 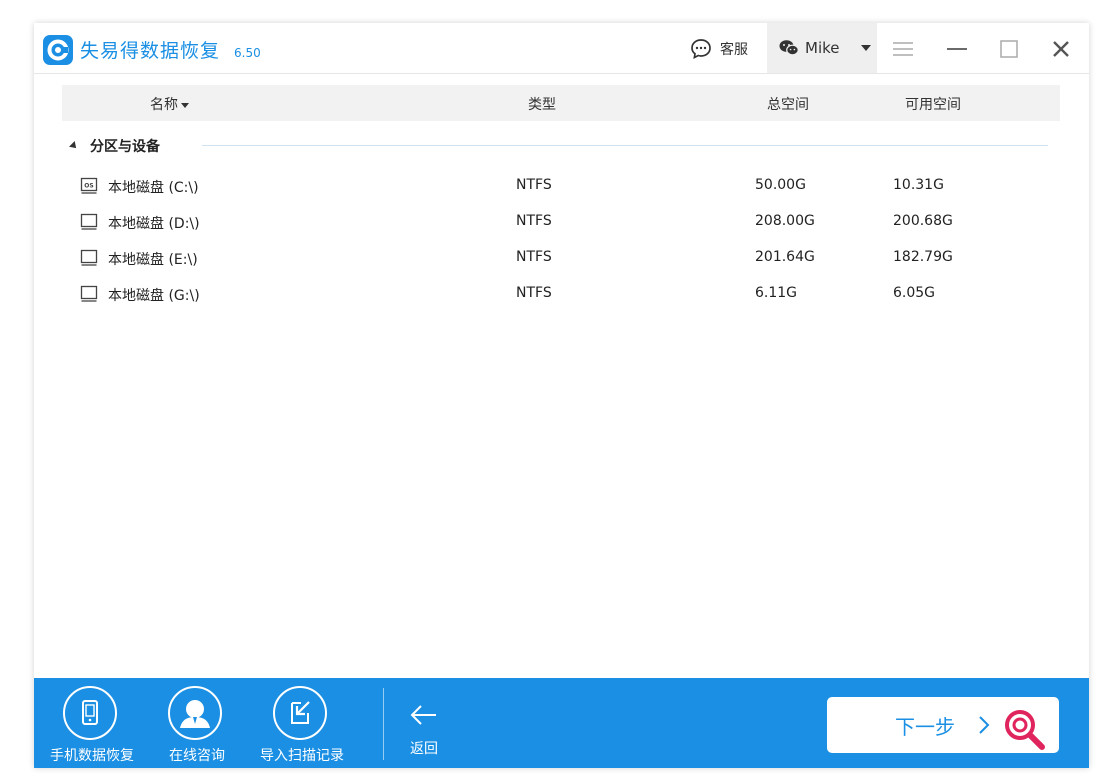 What do you see at coordinates (914, 293) in the screenshot?
I see `row-free: 6.05G` at bounding box center [914, 293].